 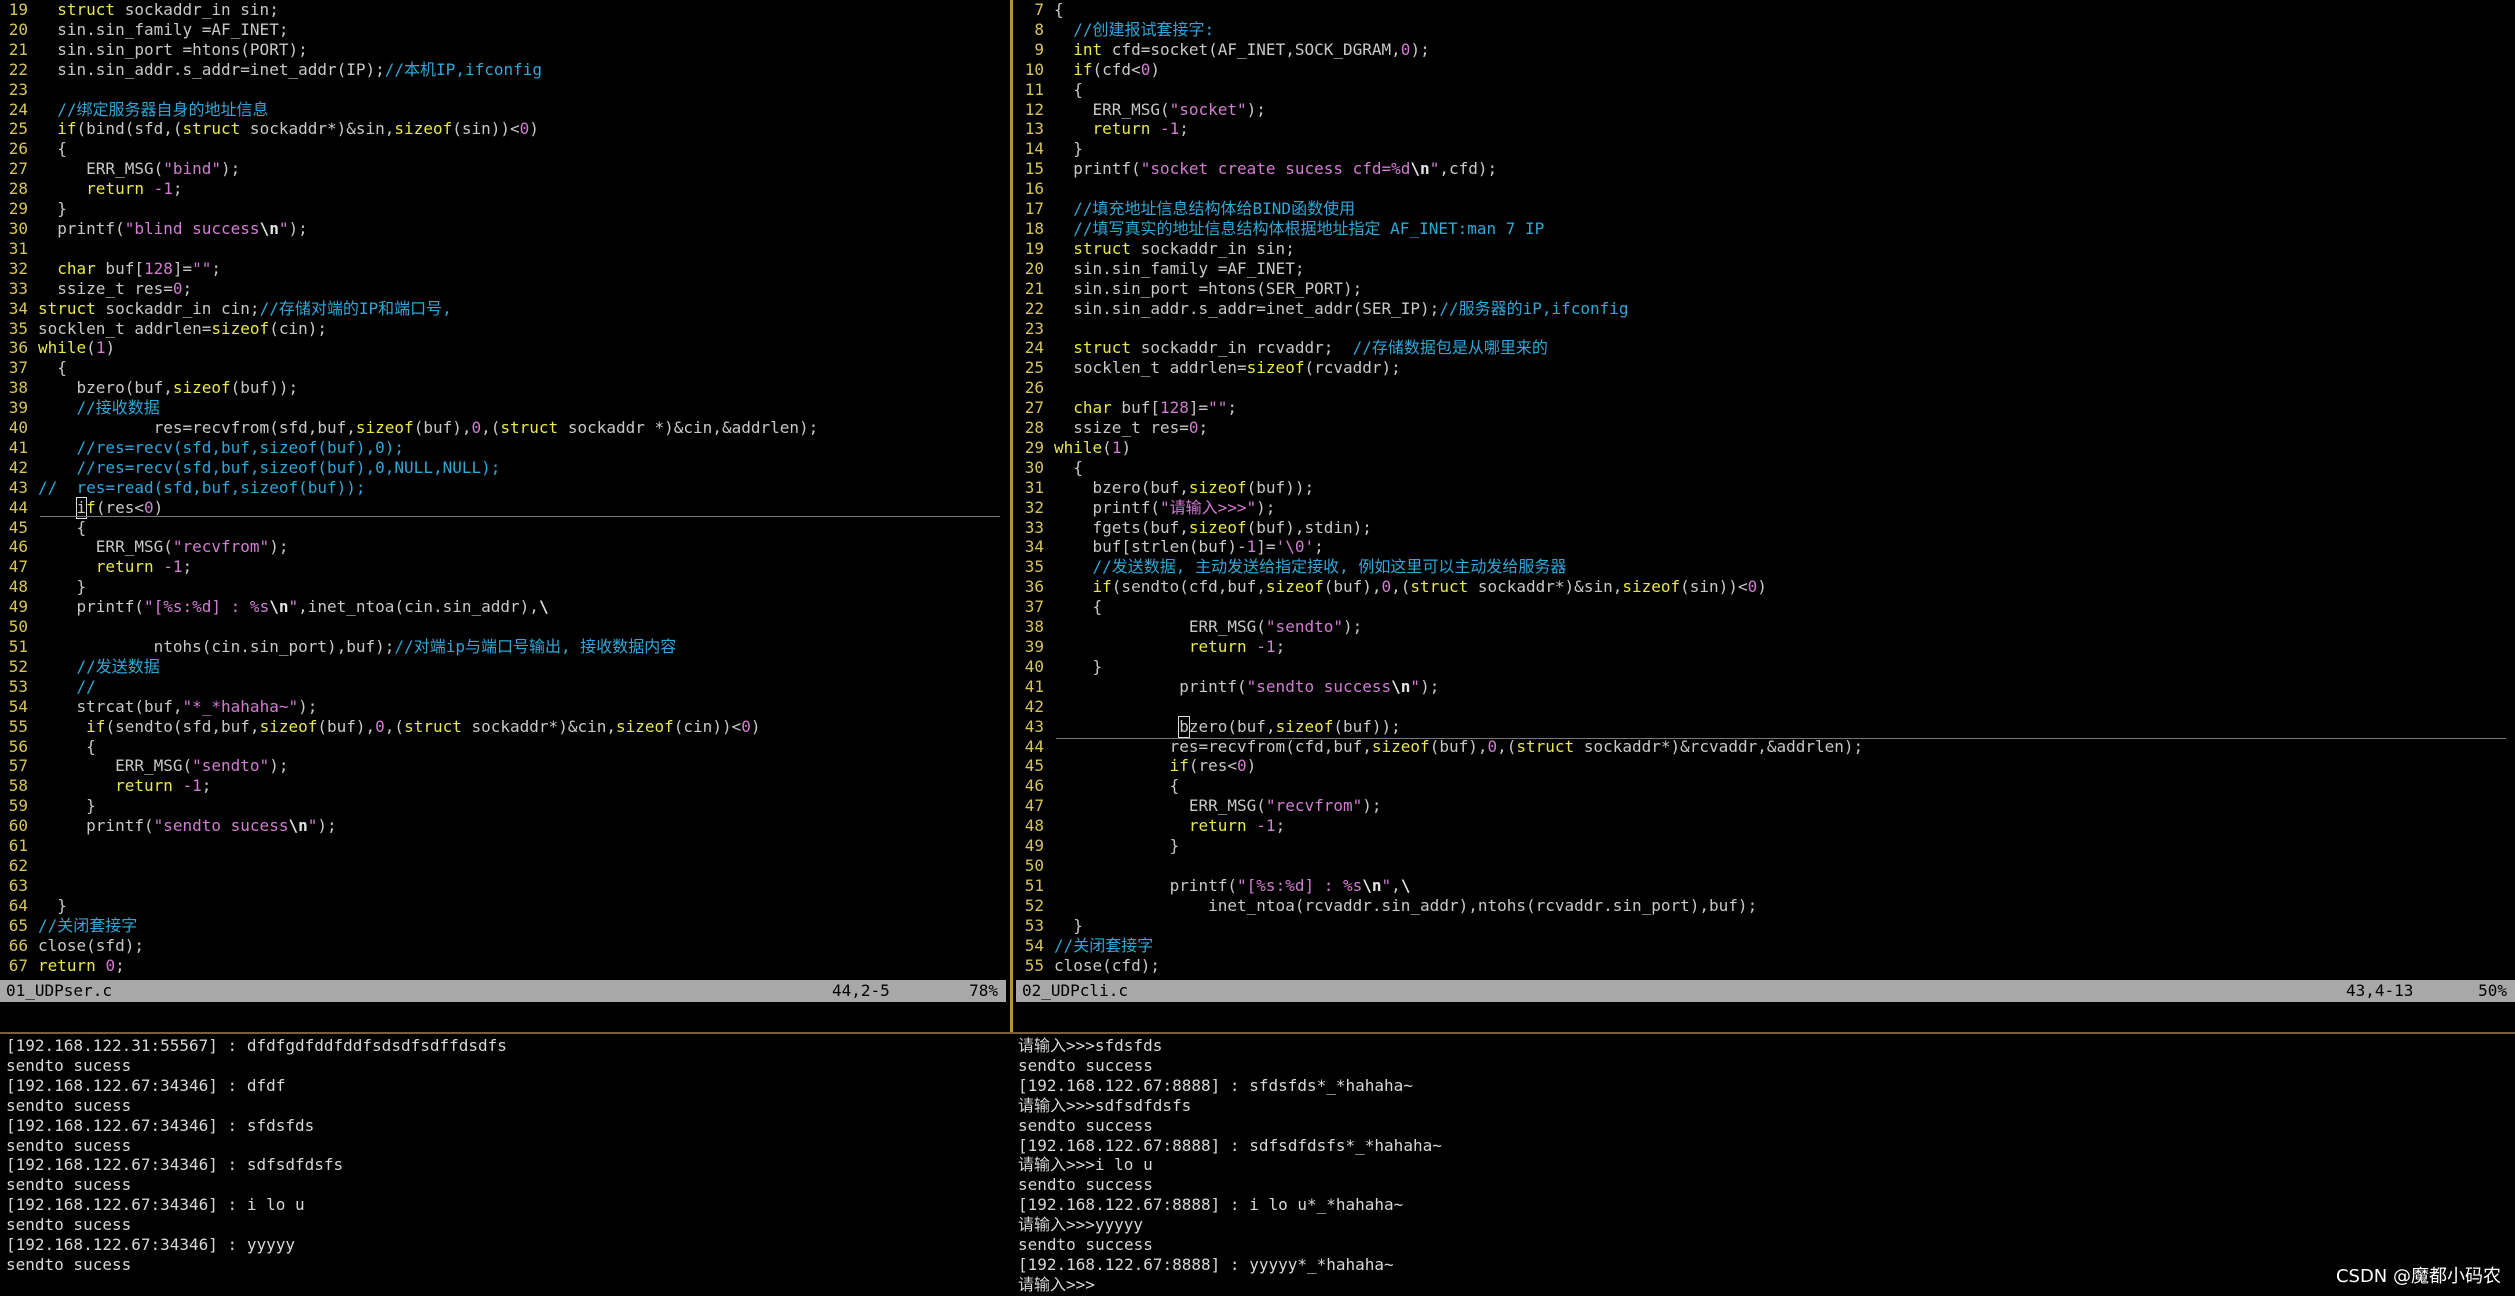 I want to click on left-code-line: 57 ERR_MSG("sendto");, so click(x=503, y=766).